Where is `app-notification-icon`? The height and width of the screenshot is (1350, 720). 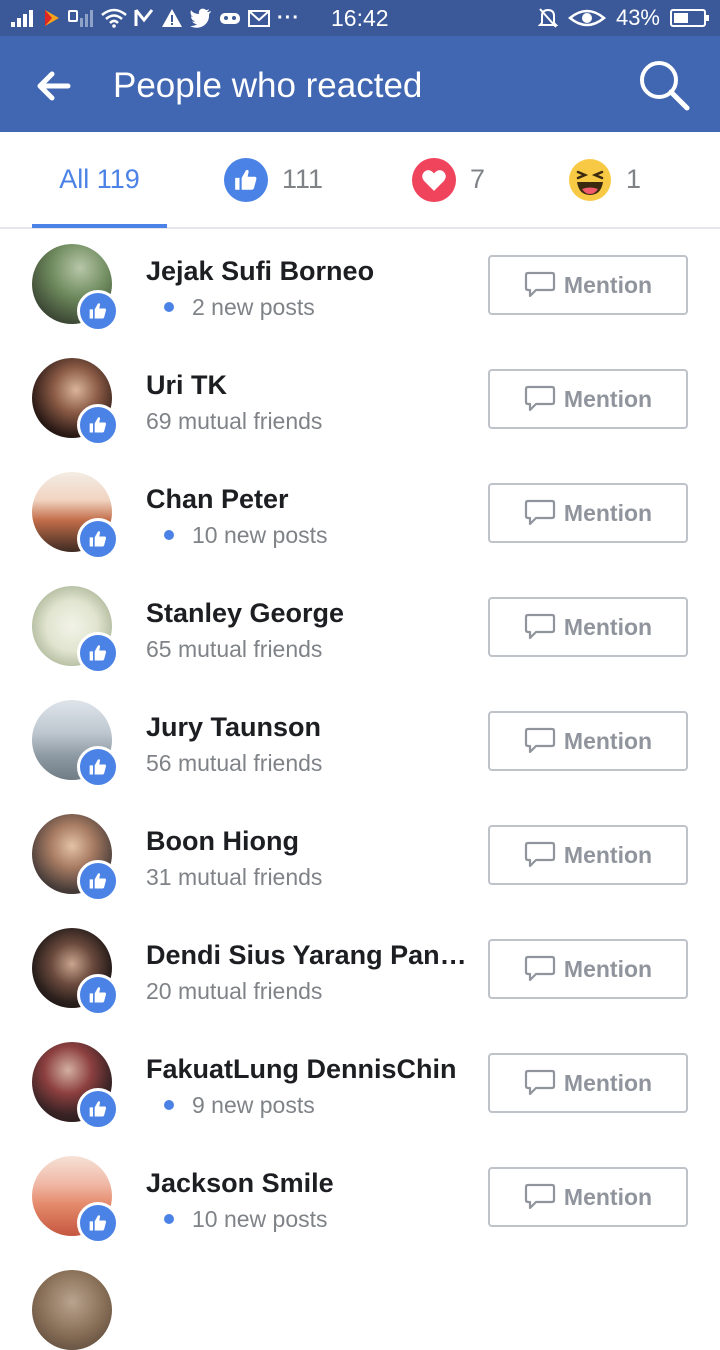 app-notification-icon is located at coordinates (52, 18).